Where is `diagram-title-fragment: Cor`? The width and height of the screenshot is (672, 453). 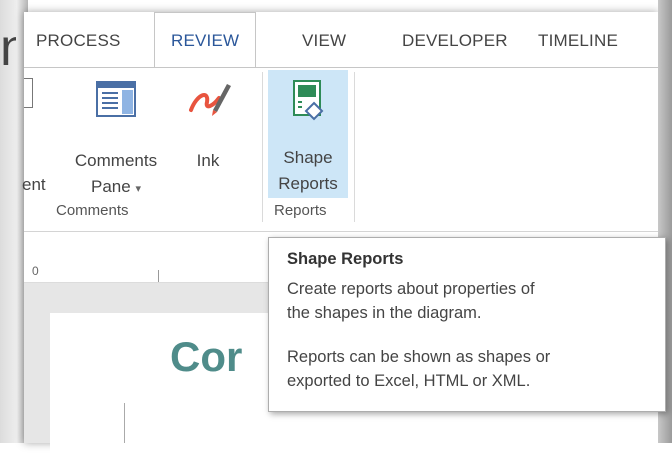 diagram-title-fragment: Cor is located at coordinates (206, 356).